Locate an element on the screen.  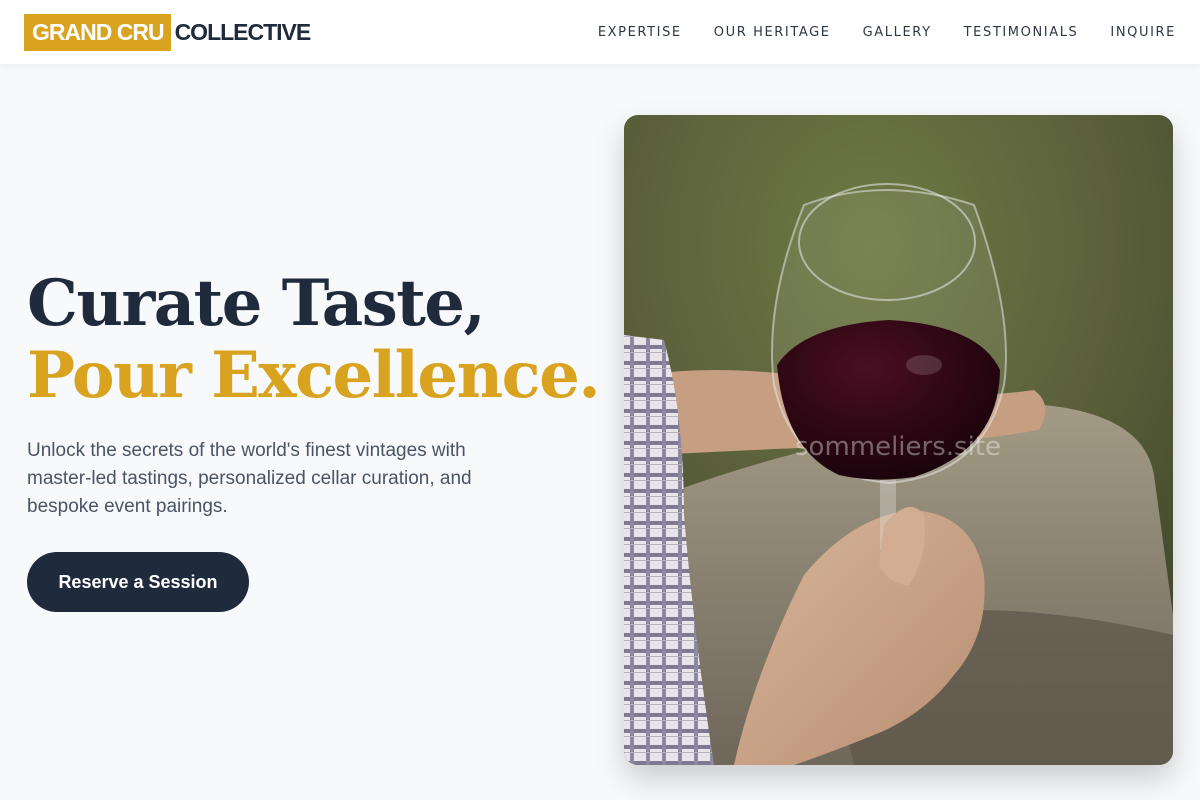
nav-link-heritage: OUR HERITAGE is located at coordinates (772, 32).